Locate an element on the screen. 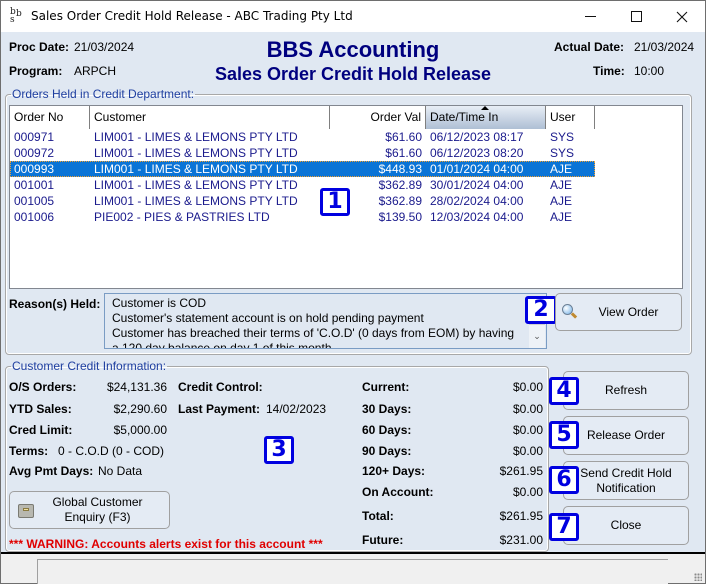 This screenshot has width=706, height=584. orders-group-label: Orders Held in Credit Department: is located at coordinates (103, 94).